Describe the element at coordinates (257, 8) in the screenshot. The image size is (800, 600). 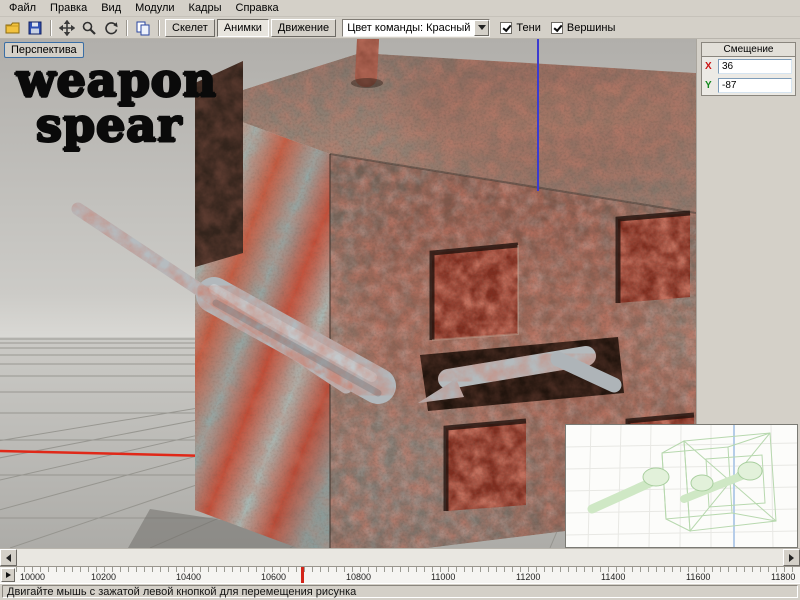
I see `menu-help: Справка` at that location.